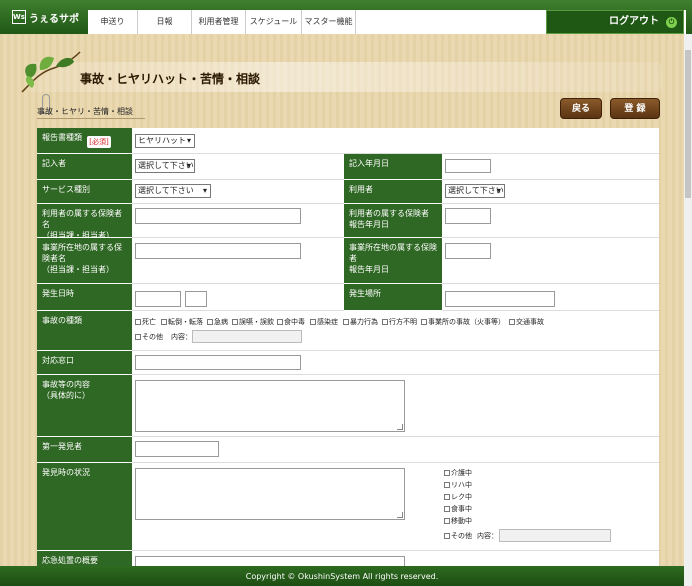 The height and width of the screenshot is (586, 692). Describe the element at coordinates (487, 536) in the screenshot. I see `situation-other-content-label: 内容：` at that location.